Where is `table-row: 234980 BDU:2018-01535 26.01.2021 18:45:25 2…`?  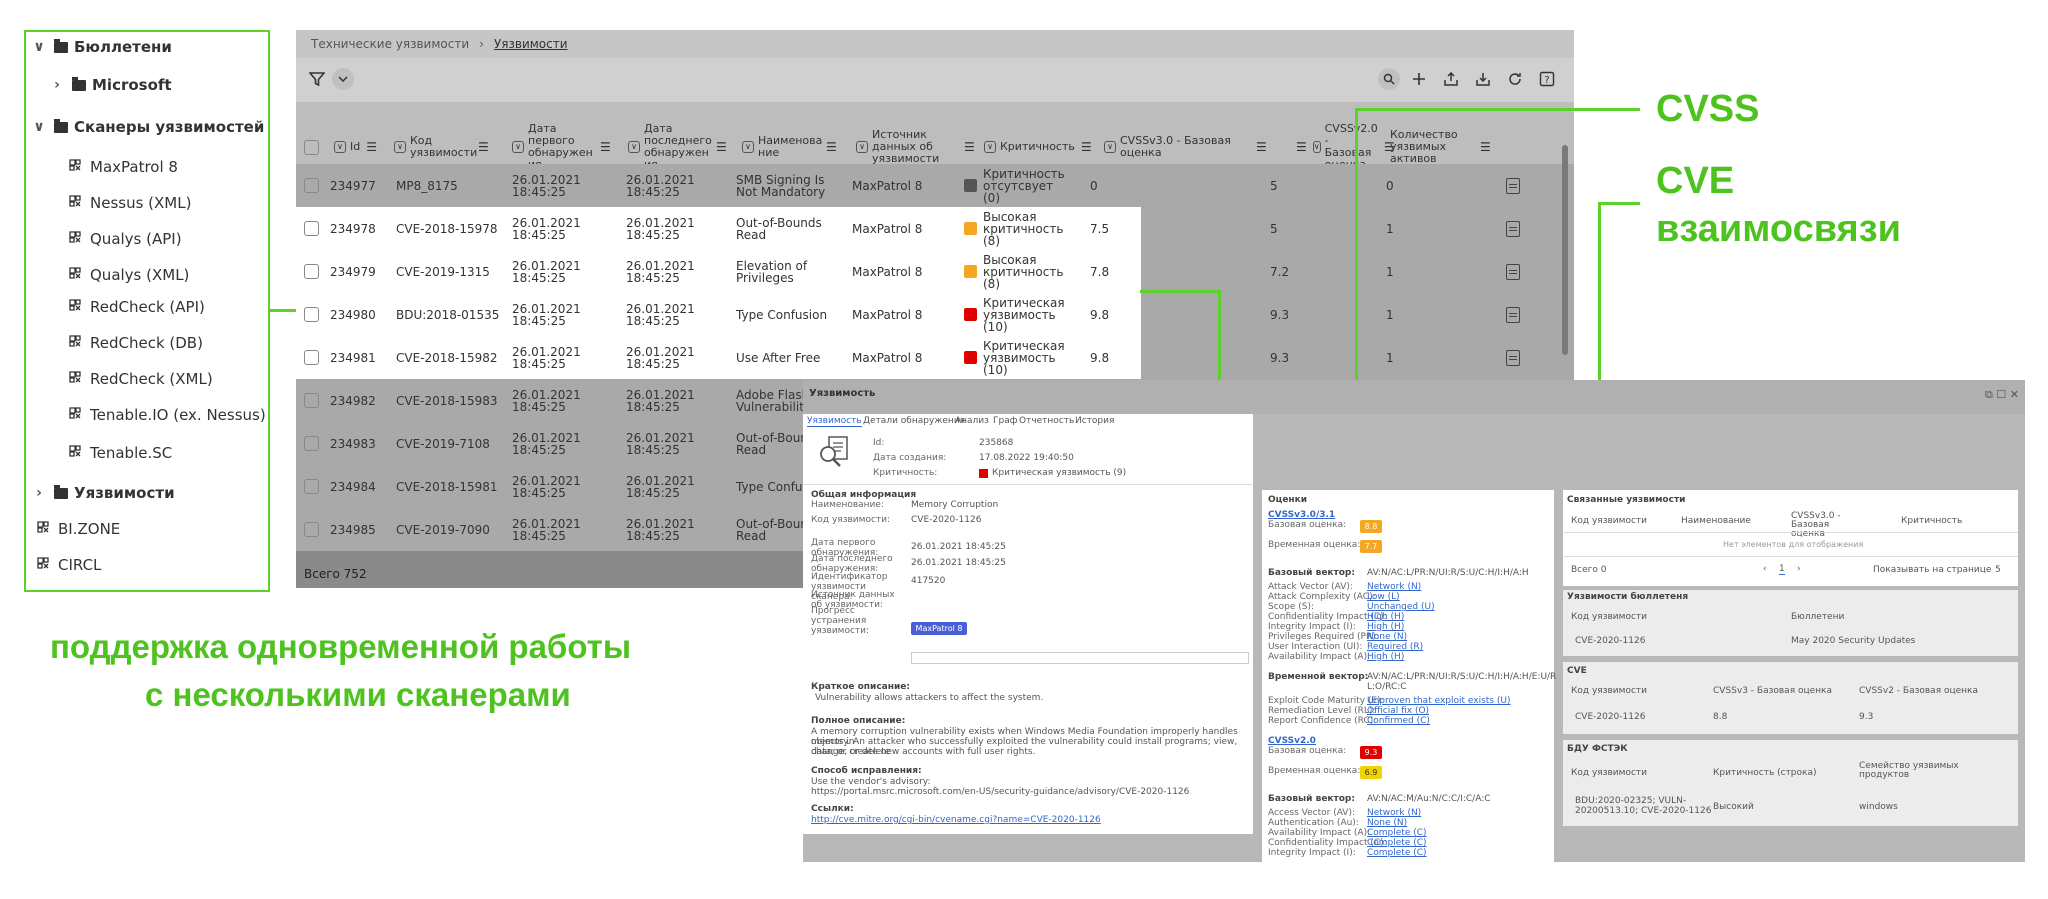 table-row: 234980 BDU:2018-01535 26.01.2021 18:45:25 2… is located at coordinates (935, 314).